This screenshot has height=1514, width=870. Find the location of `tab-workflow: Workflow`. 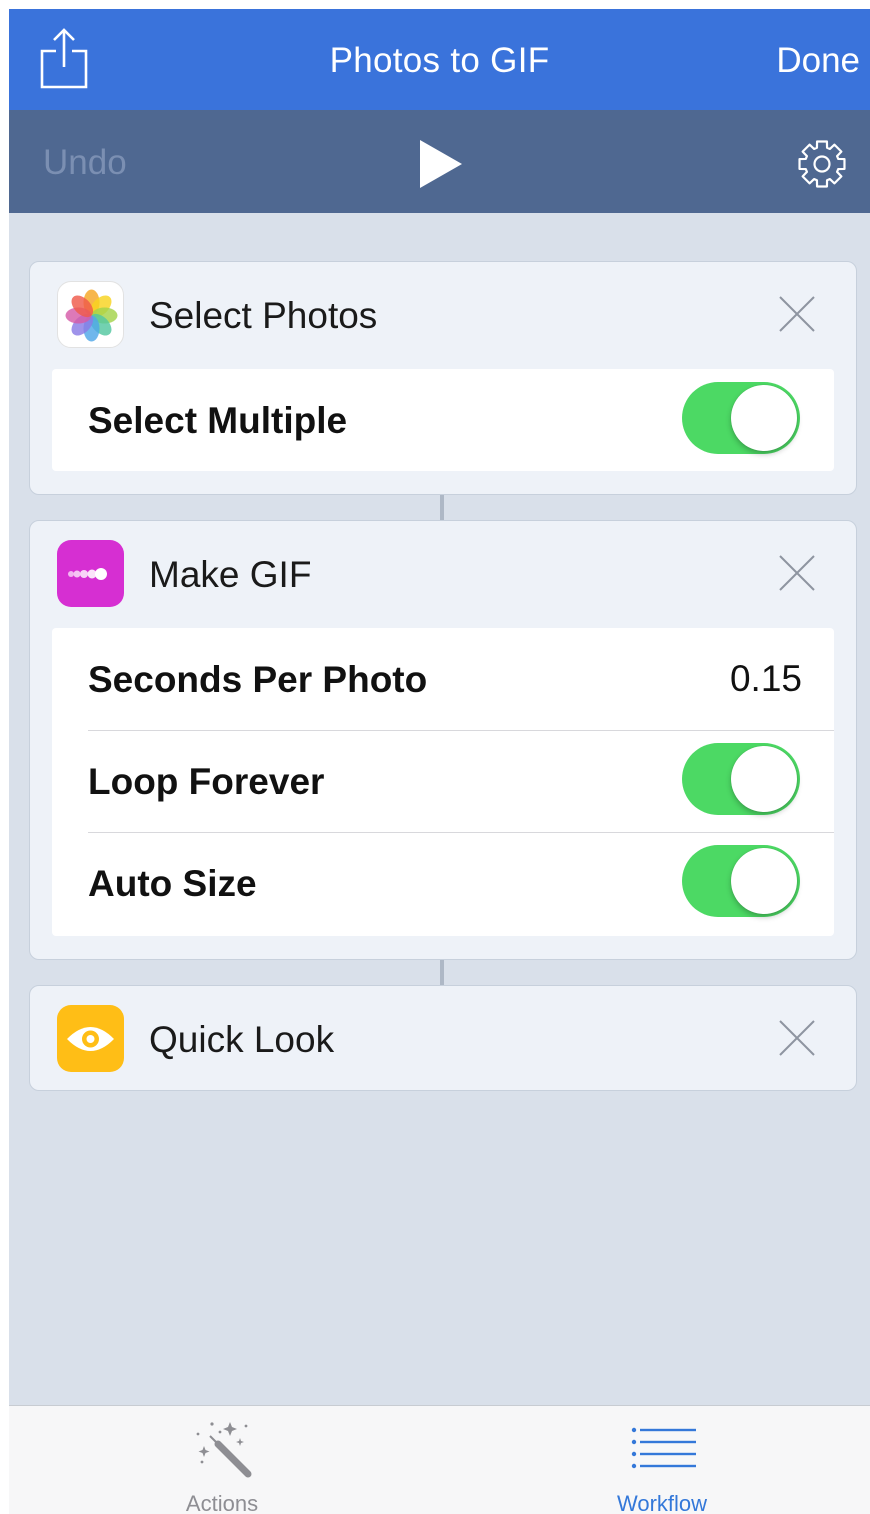

tab-workflow: Workflow is located at coordinates (662, 1460).